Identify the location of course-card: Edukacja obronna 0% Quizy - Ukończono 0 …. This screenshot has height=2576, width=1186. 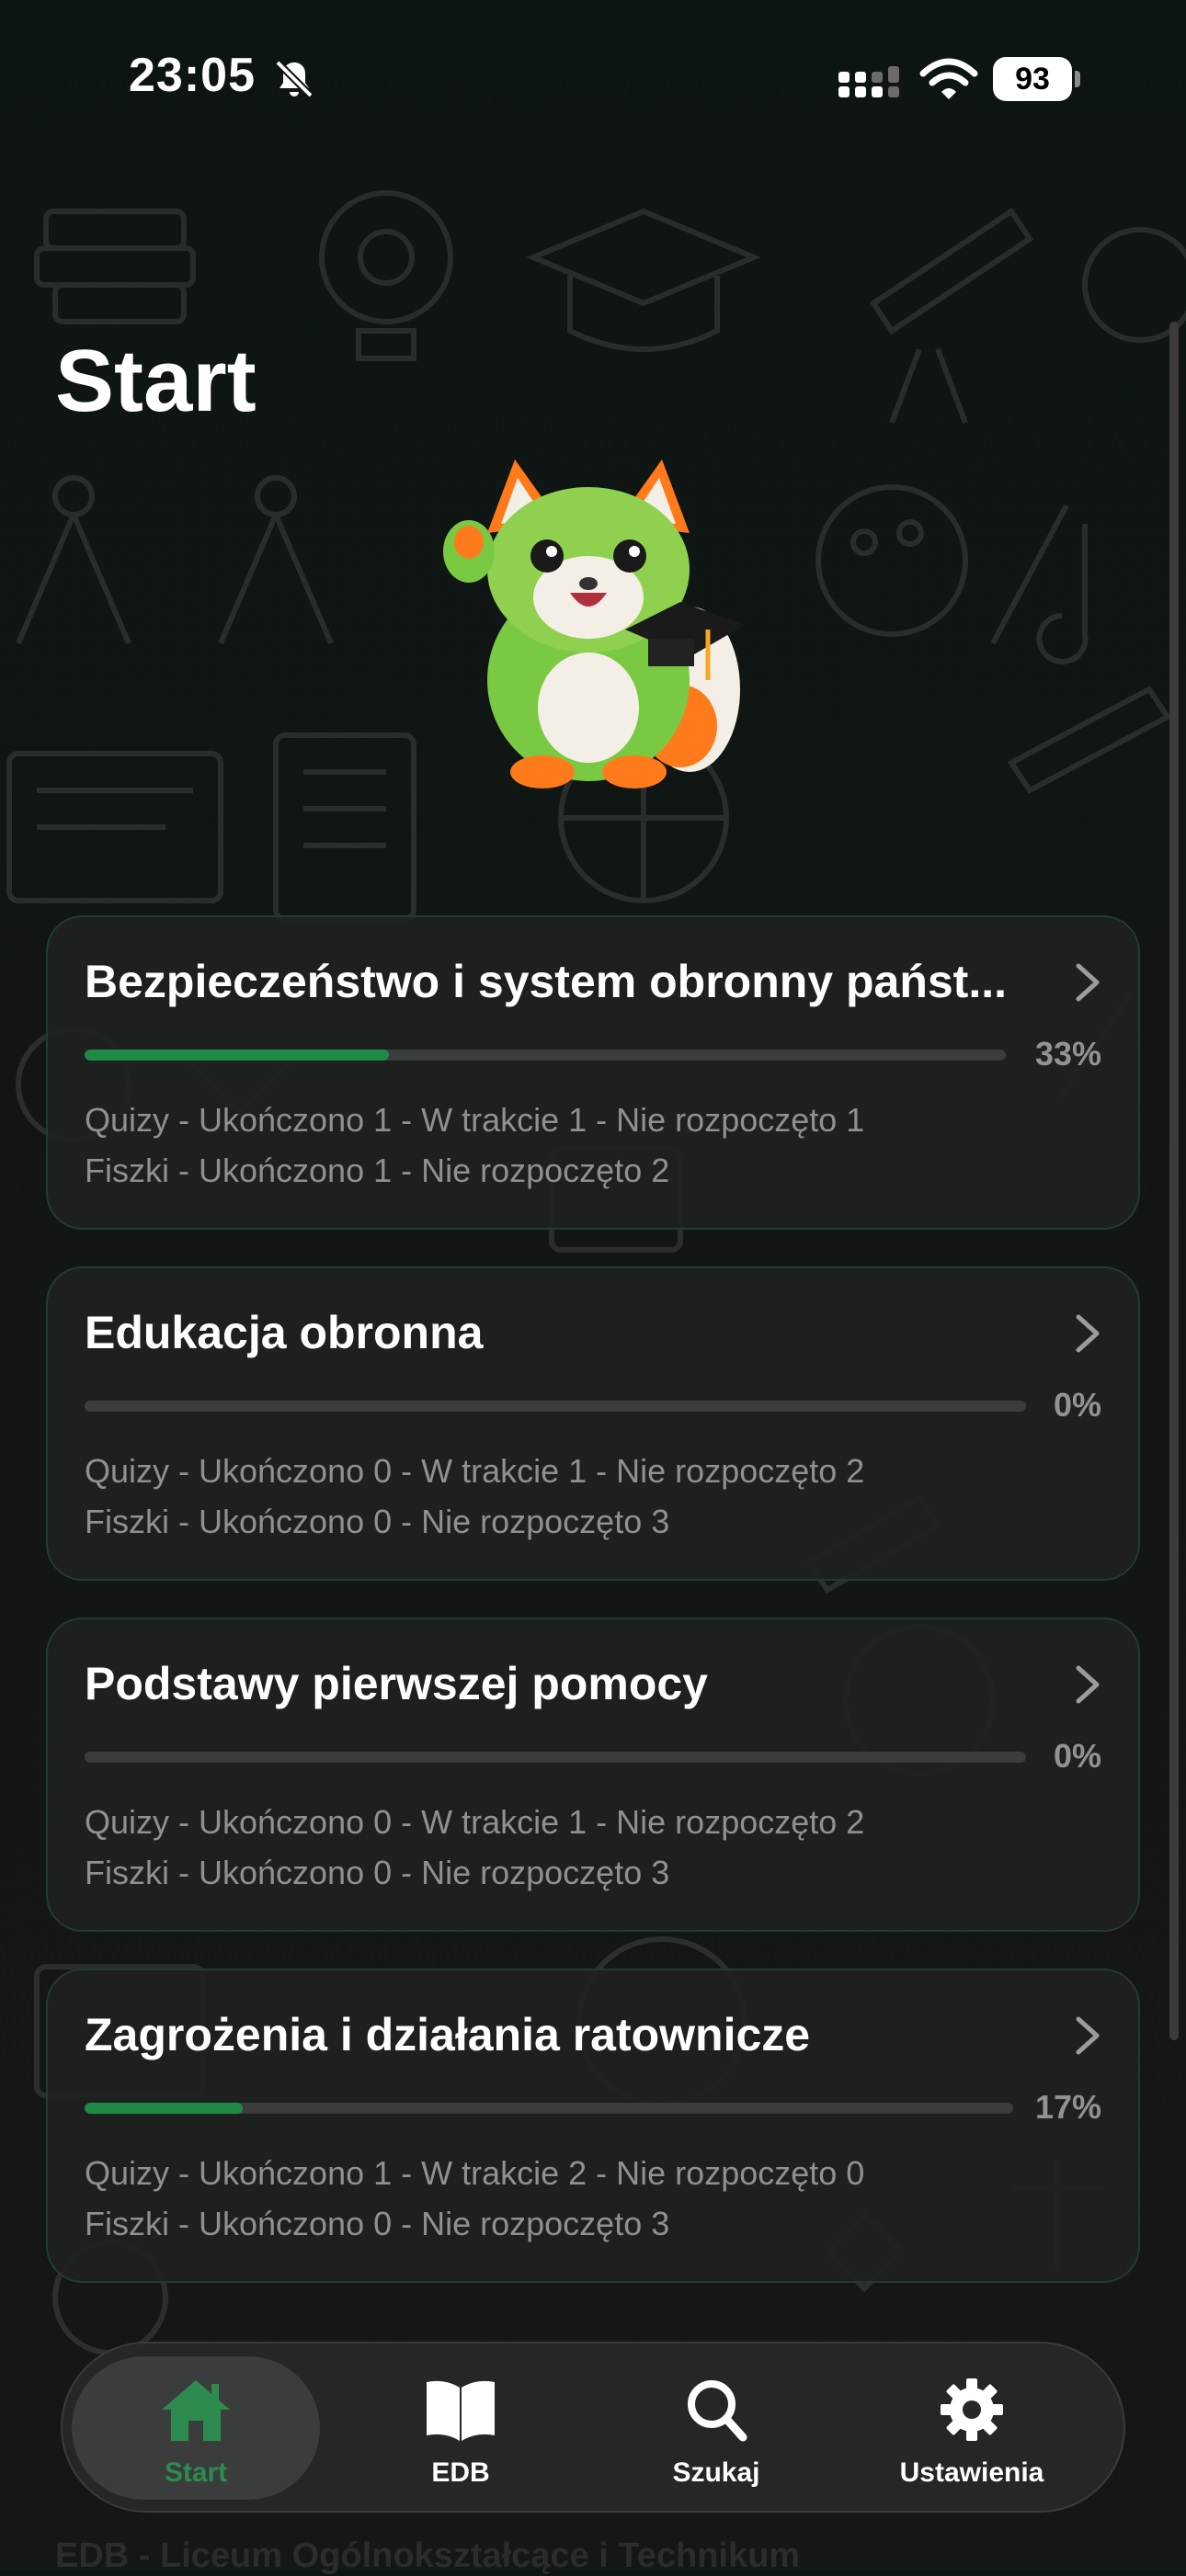
(593, 1423).